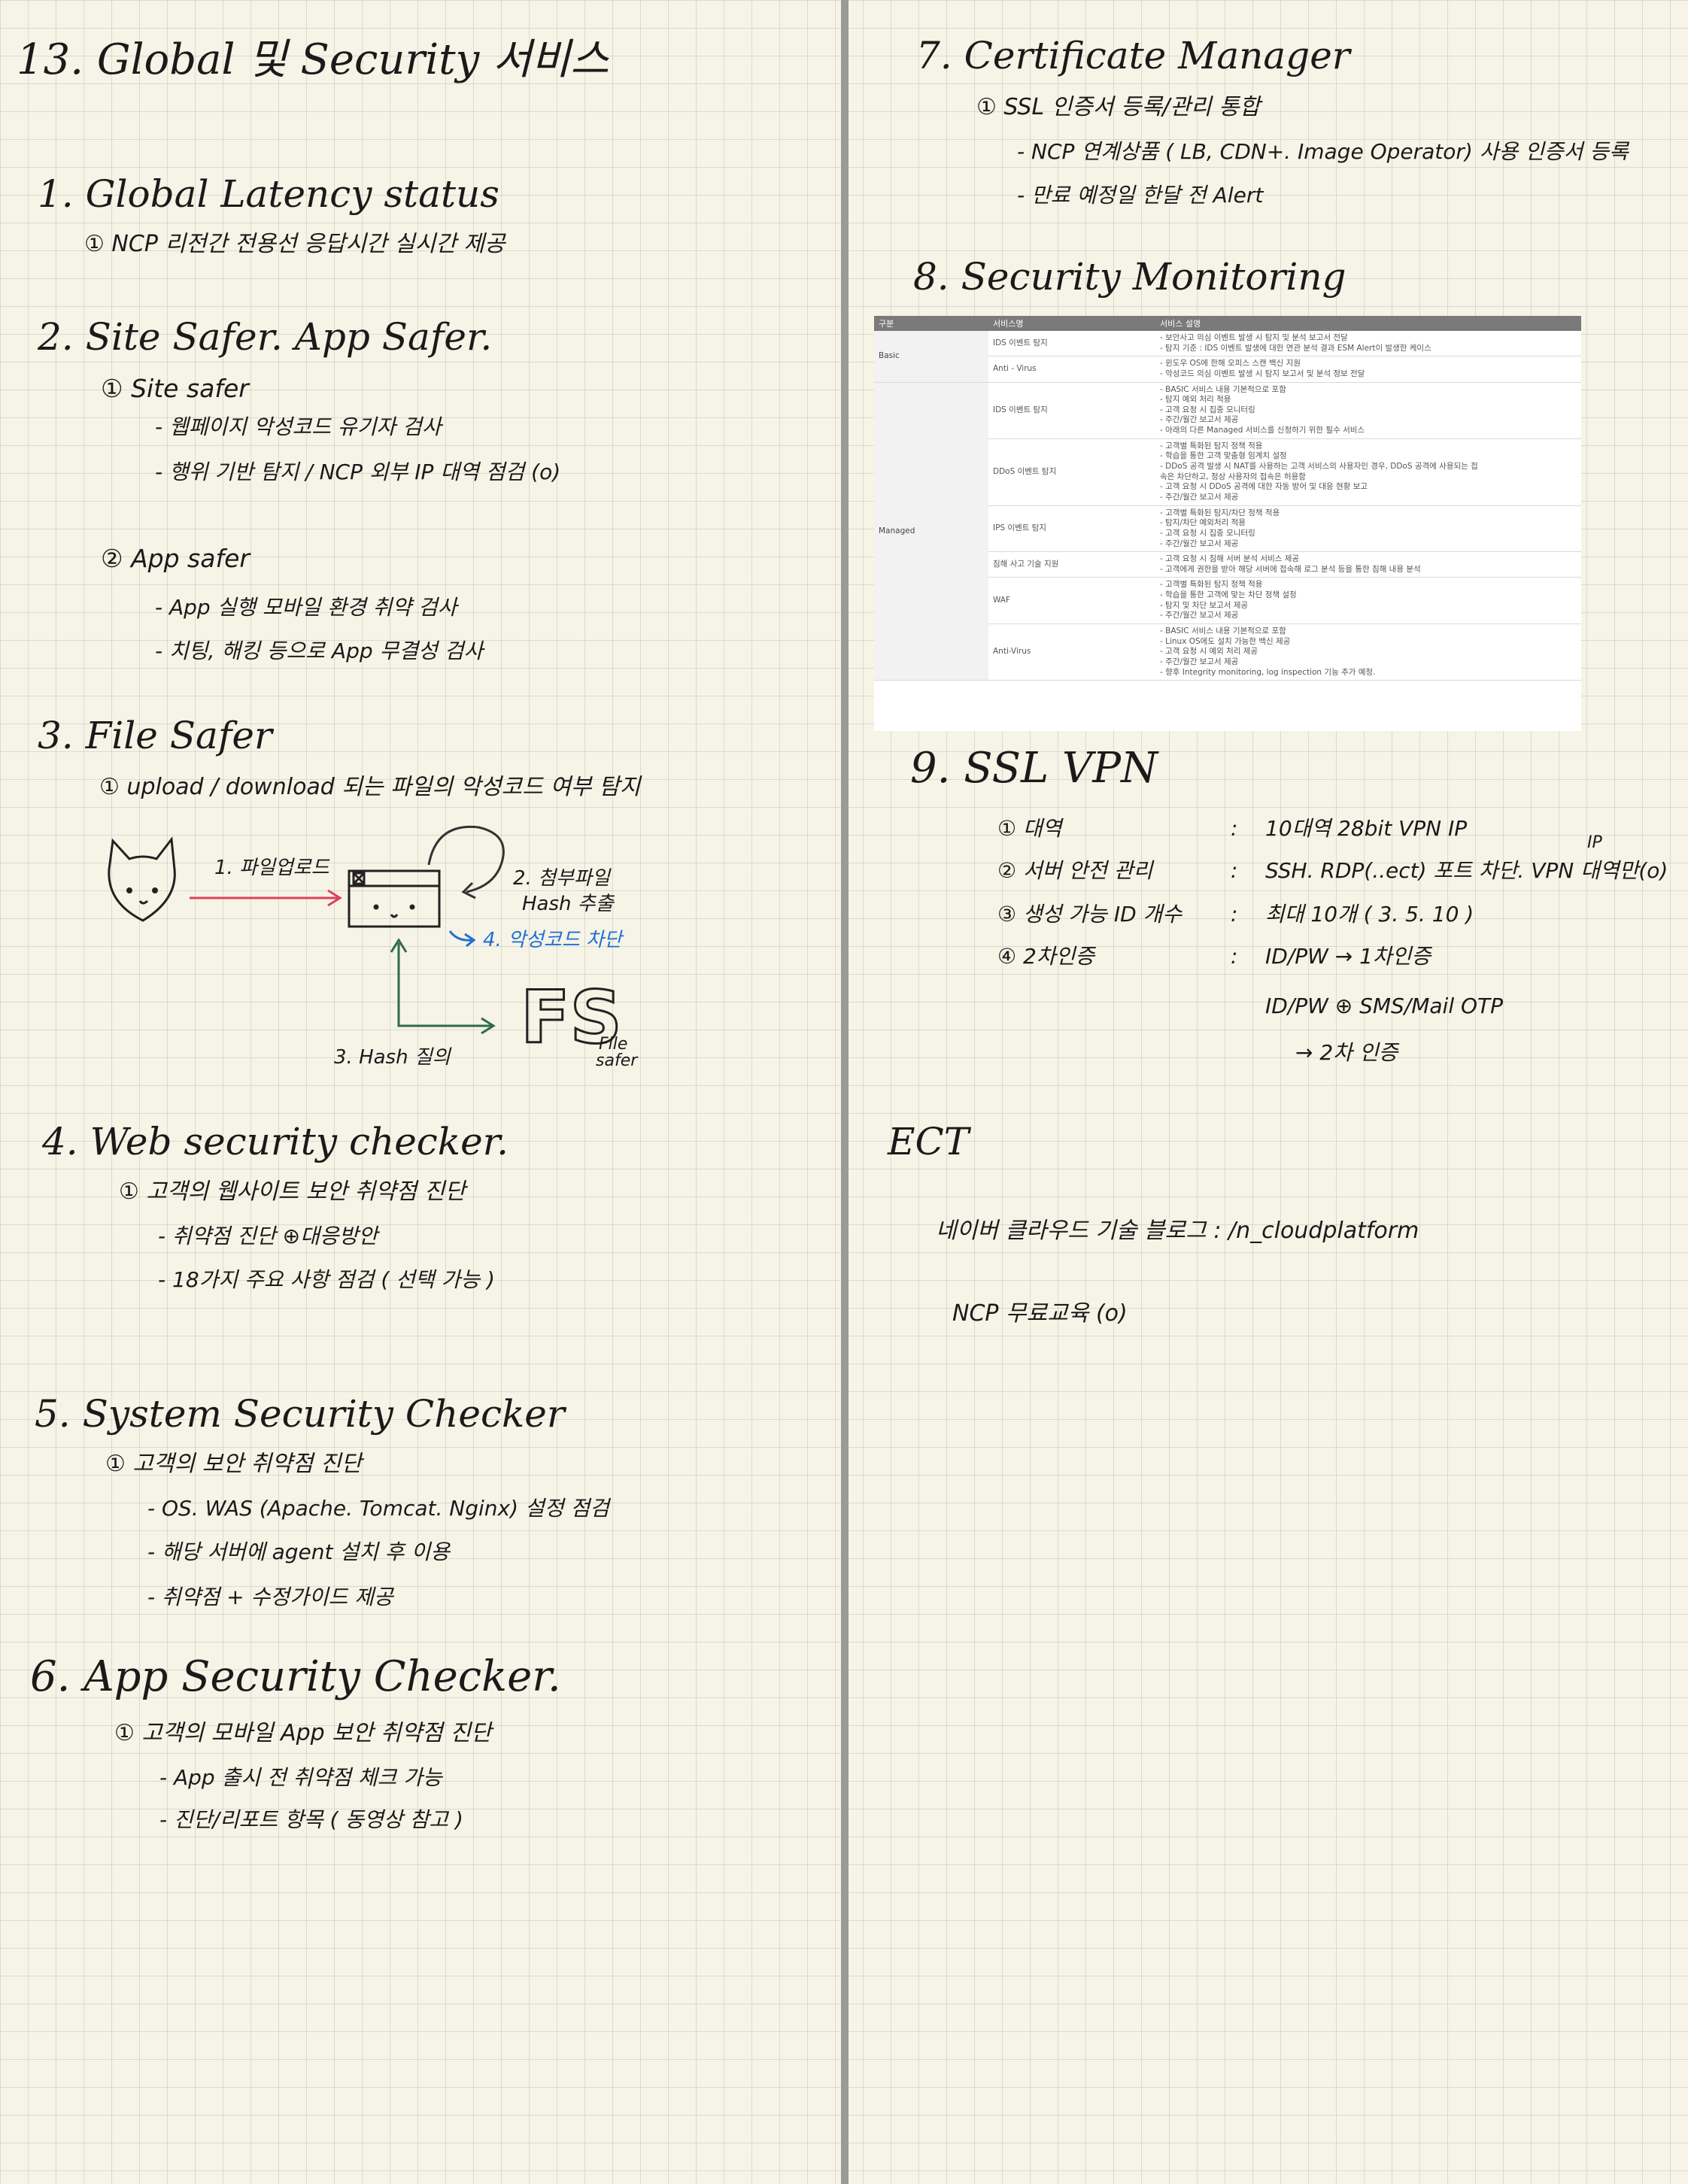 The width and height of the screenshot is (1688, 2184). What do you see at coordinates (1230, 364) in the screenshot?
I see `description-line: - 윈도우 OS에 한해 오피스 스캔 백신 지원` at bounding box center [1230, 364].